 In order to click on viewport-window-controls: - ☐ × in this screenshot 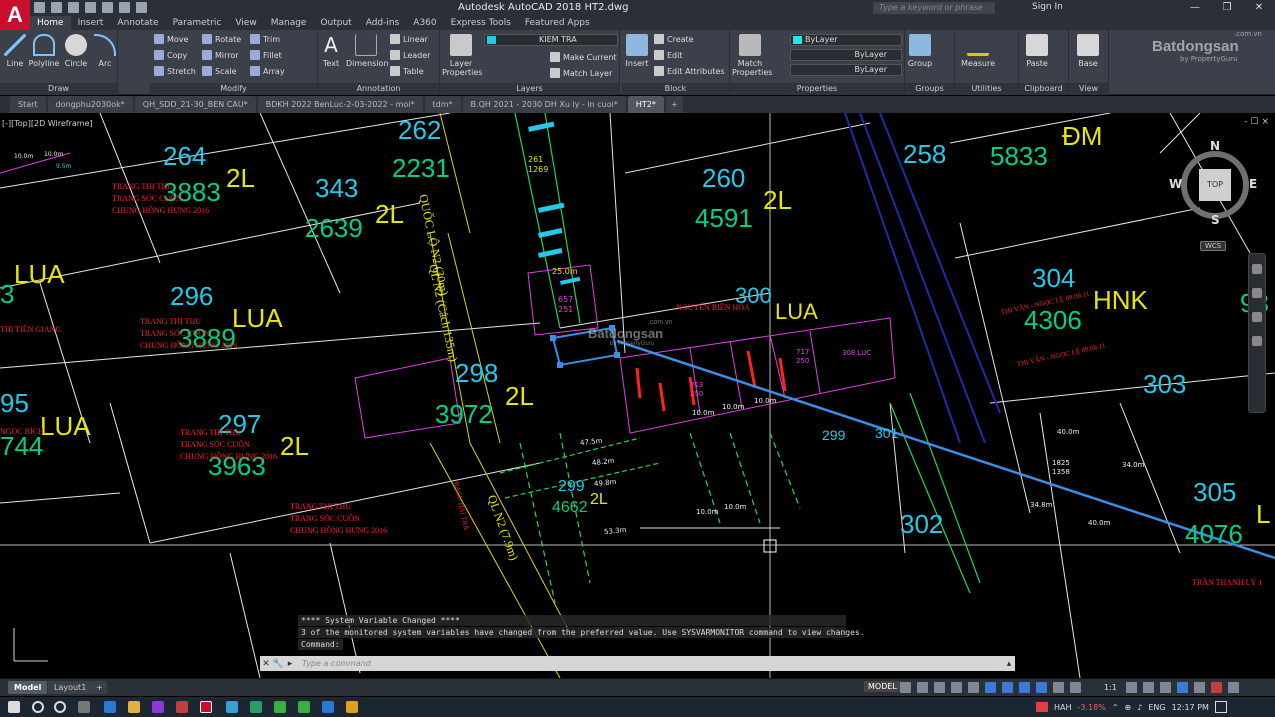, I will do `click(1256, 122)`.